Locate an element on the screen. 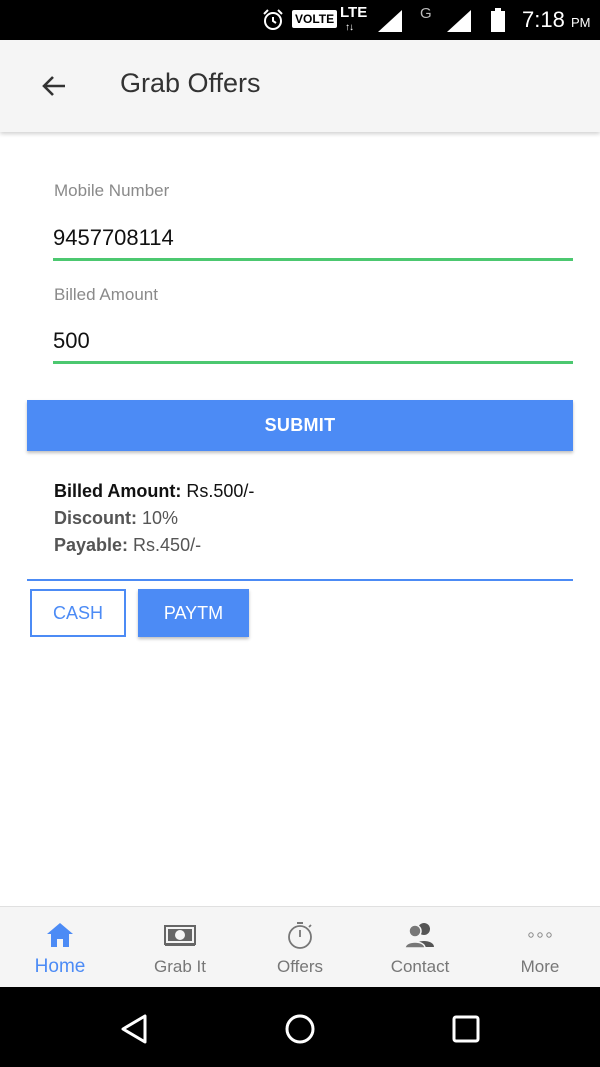 Image resolution: width=600 pixels, height=1067 pixels. nav-item-home: Home is located at coordinates (60, 947).